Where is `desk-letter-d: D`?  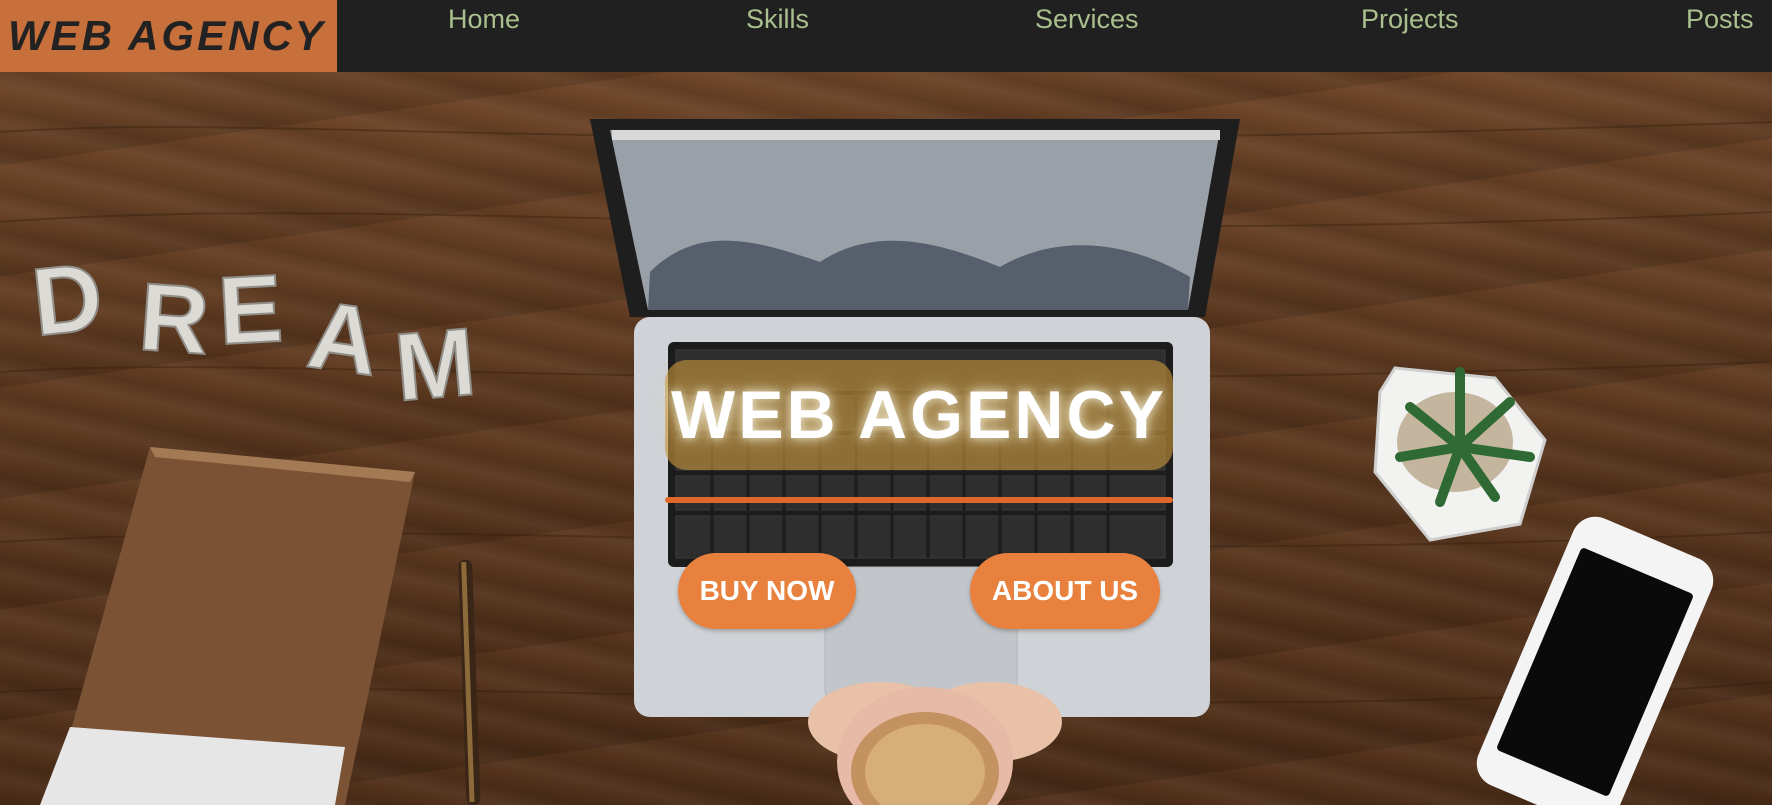
desk-letter-d: D is located at coordinates (67, 300).